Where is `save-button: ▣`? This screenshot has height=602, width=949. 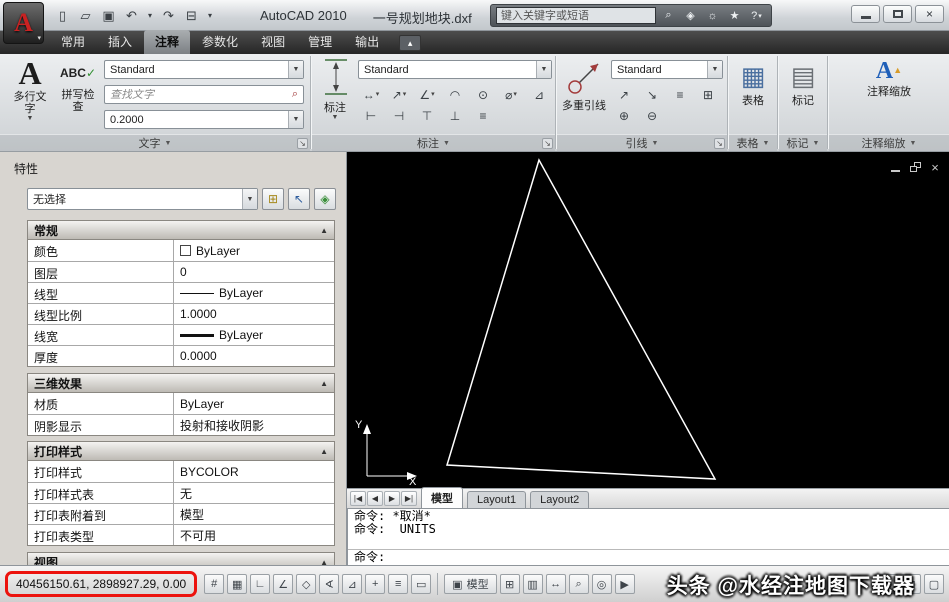
save-button: ▣ is located at coordinates (108, 15).